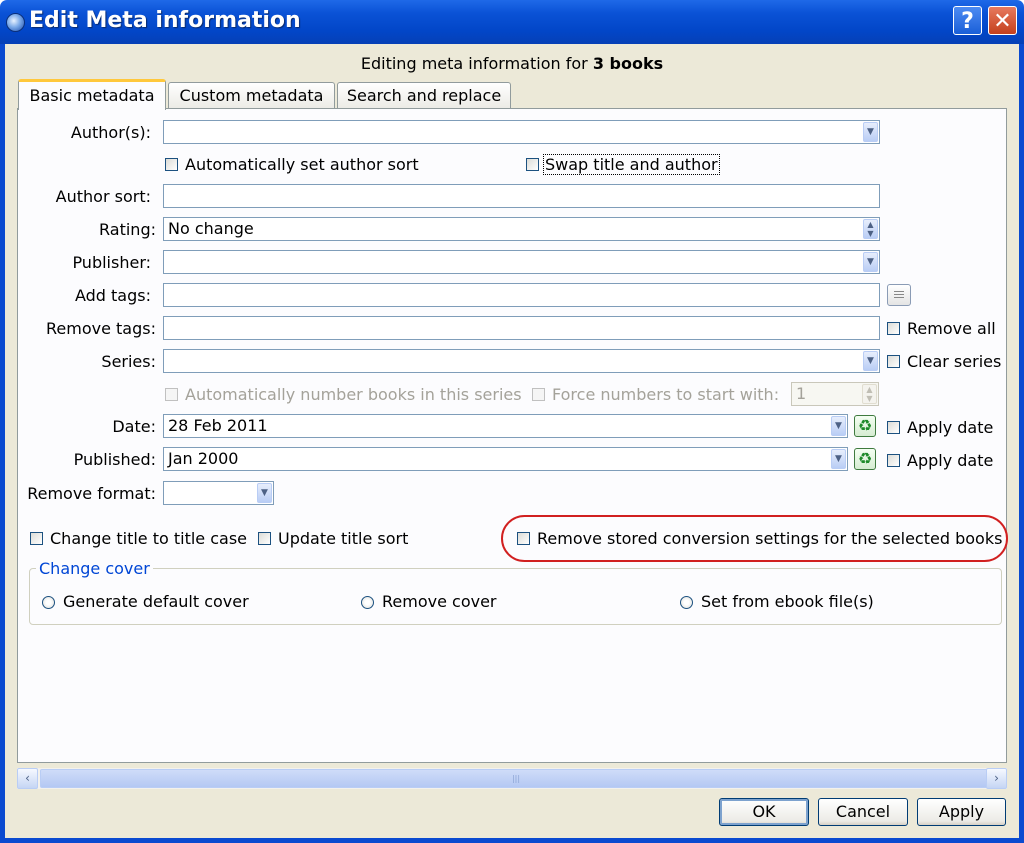 This screenshot has height=843, width=1024. Describe the element at coordinates (899, 295) in the screenshot. I see `tag-list-icon` at that location.